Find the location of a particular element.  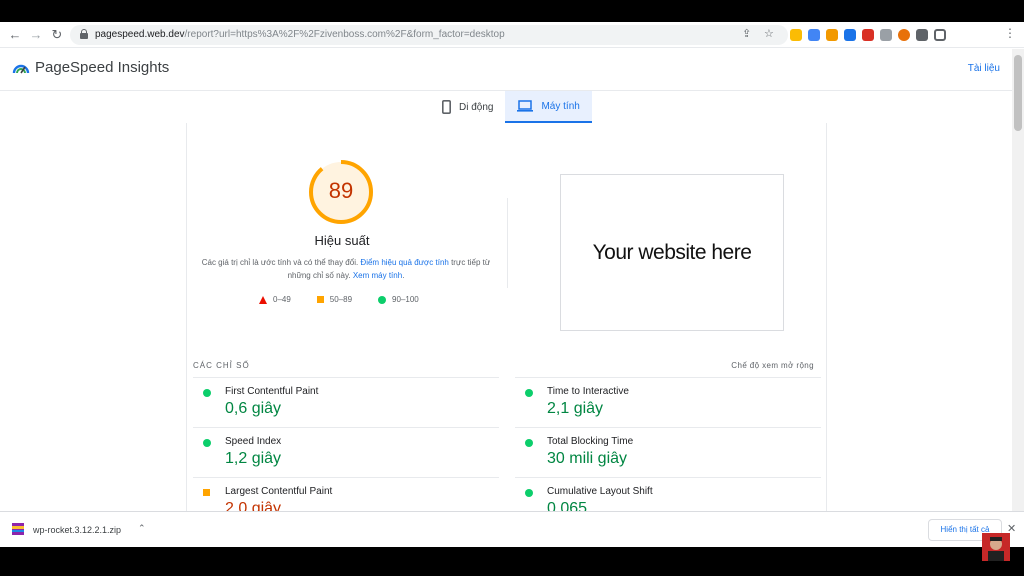

phone-icon is located at coordinates (446, 107).